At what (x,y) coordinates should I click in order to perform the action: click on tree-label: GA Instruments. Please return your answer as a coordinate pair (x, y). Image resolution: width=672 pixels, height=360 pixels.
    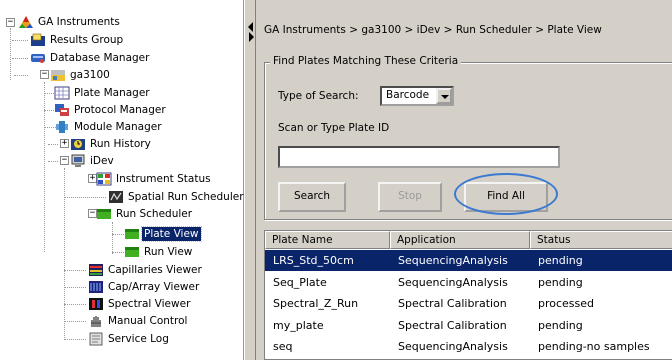
    Looking at the image, I should click on (79, 22).